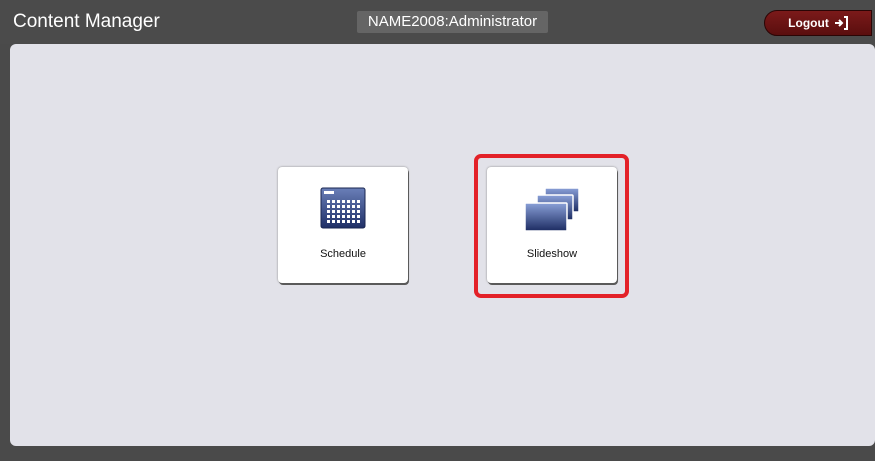 The height and width of the screenshot is (461, 875). I want to click on logout-icon, so click(841, 23).